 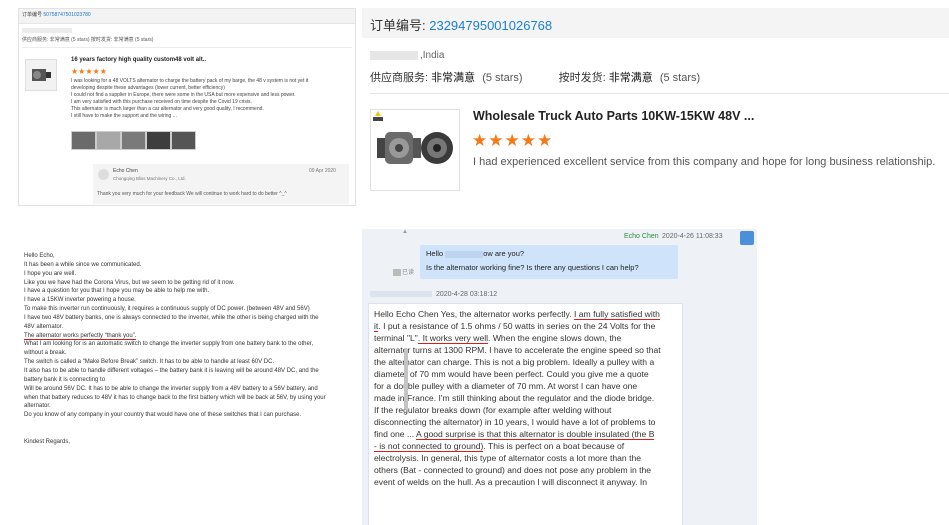 What do you see at coordinates (617, 314) in the screenshot?
I see `underlined-text: I am fully satisfied with` at bounding box center [617, 314].